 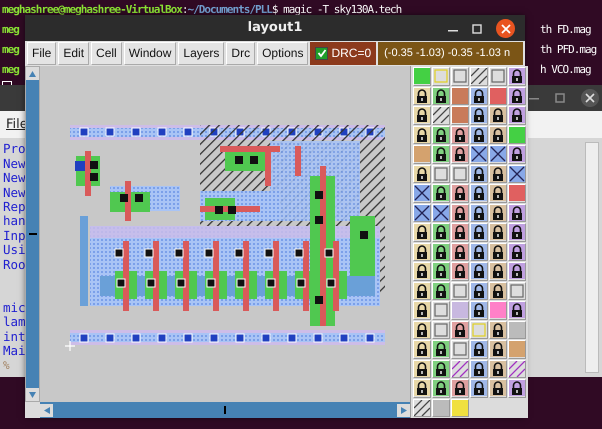 What do you see at coordinates (32, 73) in the screenshot?
I see `scroll-up-icon` at bounding box center [32, 73].